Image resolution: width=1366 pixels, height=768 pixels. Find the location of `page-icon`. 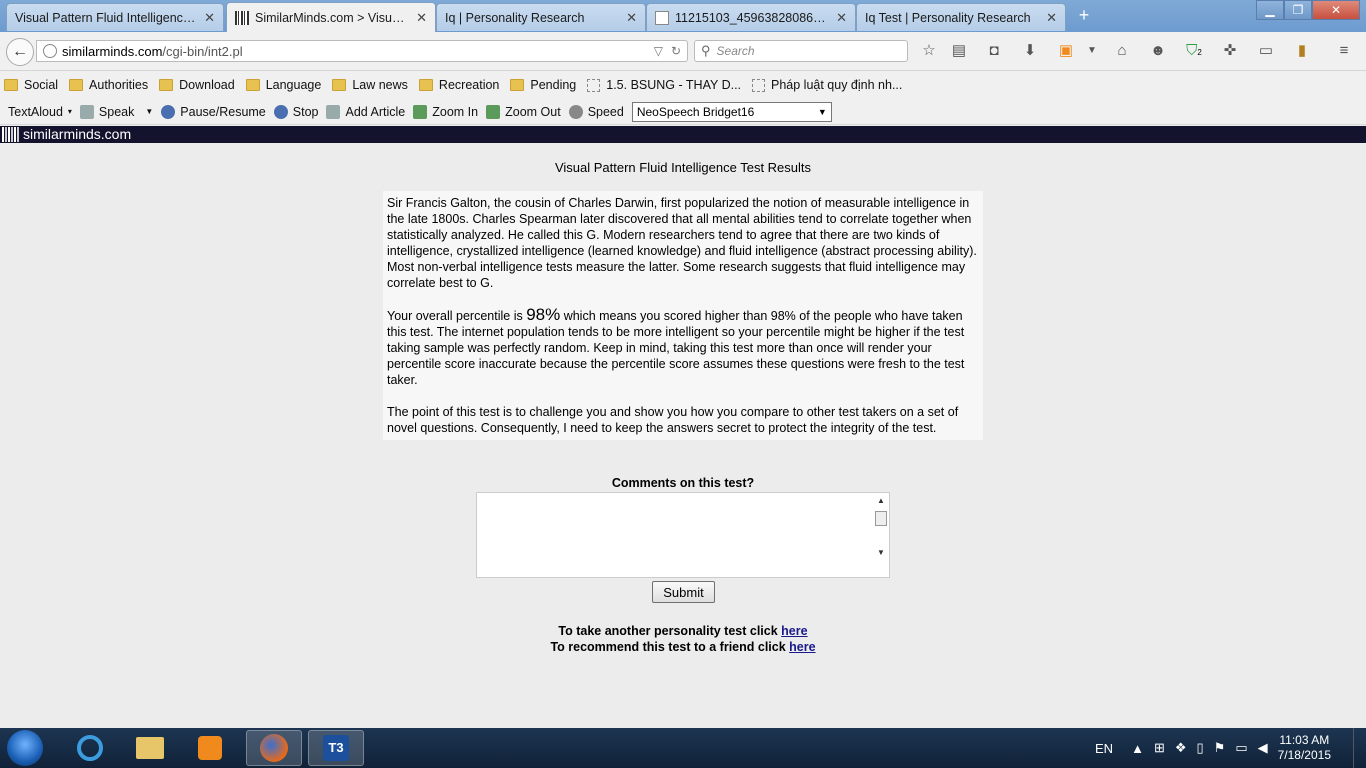

page-icon is located at coordinates (759, 85).